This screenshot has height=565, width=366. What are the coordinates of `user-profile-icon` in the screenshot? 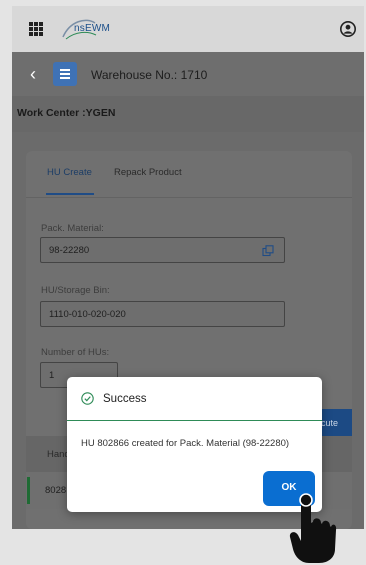 It's located at (348, 29).